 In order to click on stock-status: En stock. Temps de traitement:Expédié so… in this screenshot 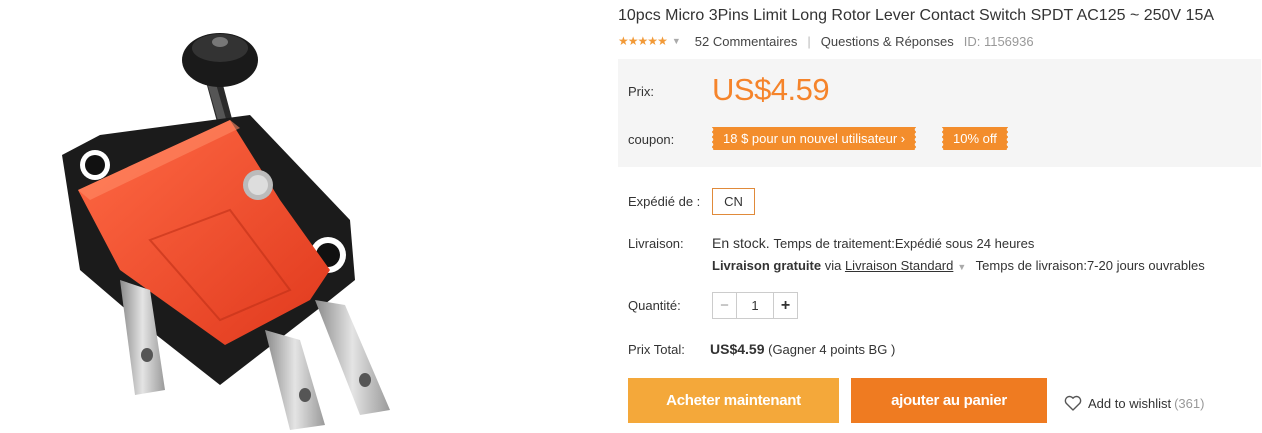, I will do `click(873, 243)`.